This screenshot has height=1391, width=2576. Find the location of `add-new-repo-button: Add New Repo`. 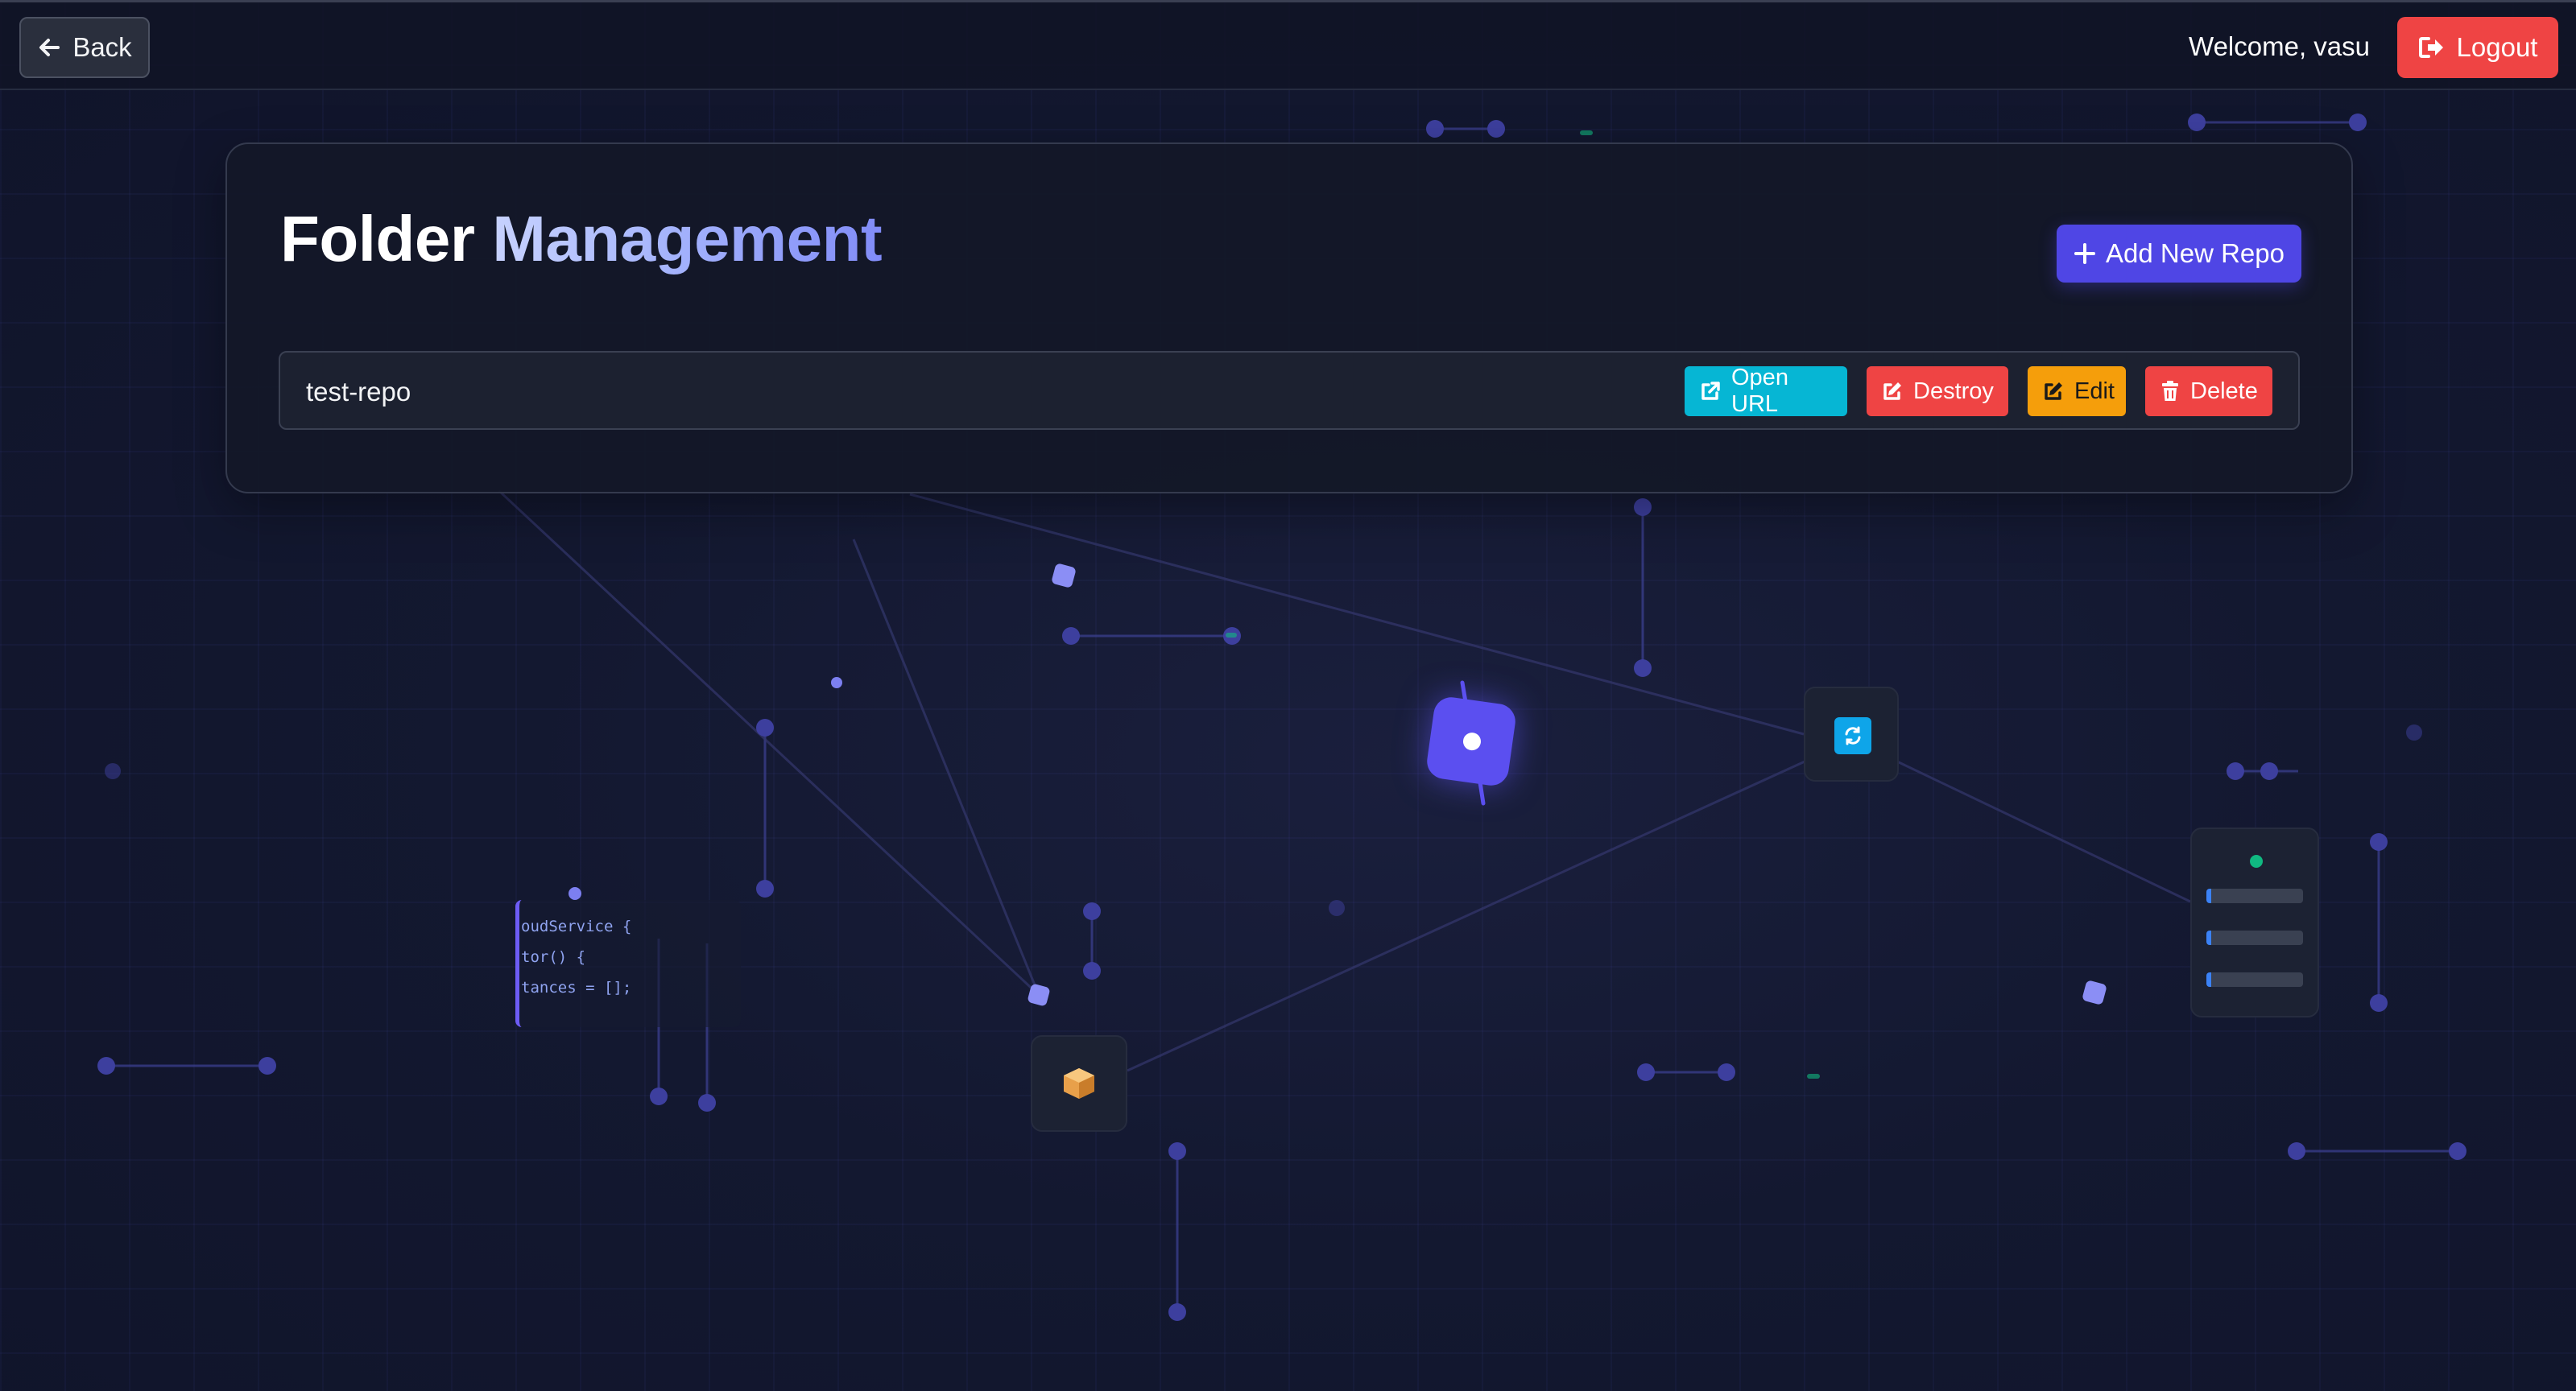

add-new-repo-button: Add New Repo is located at coordinates (2179, 254).